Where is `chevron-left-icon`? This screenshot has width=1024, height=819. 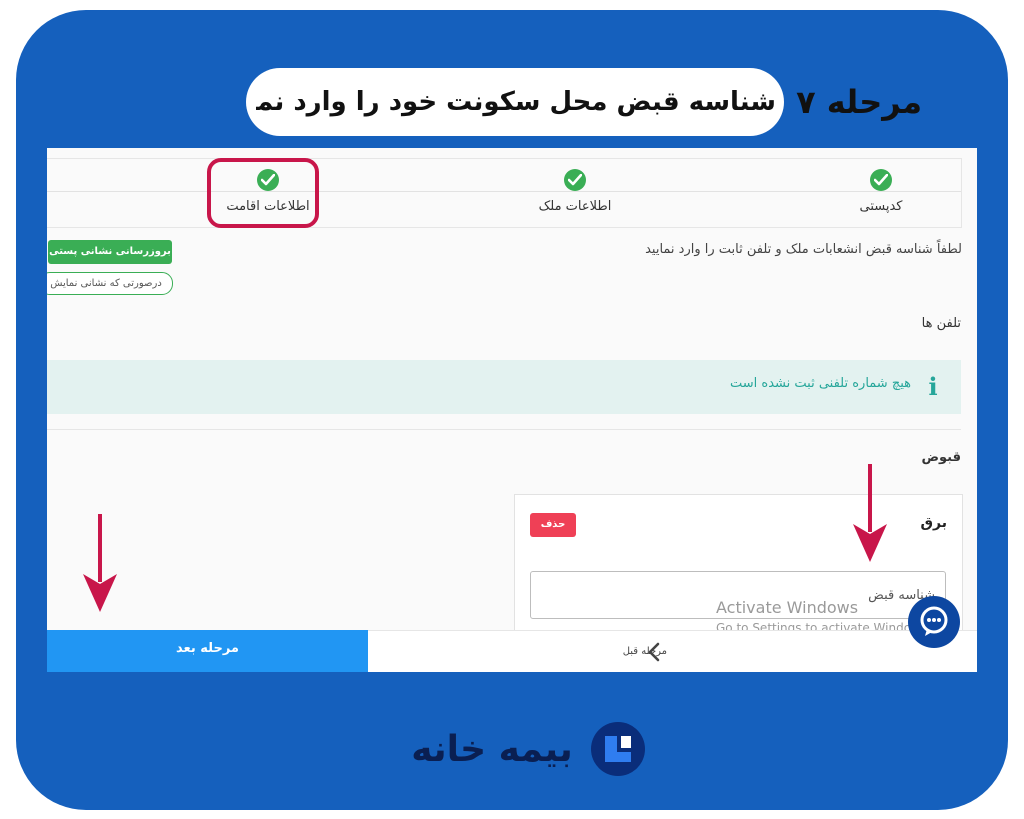 chevron-left-icon is located at coordinates (654, 652).